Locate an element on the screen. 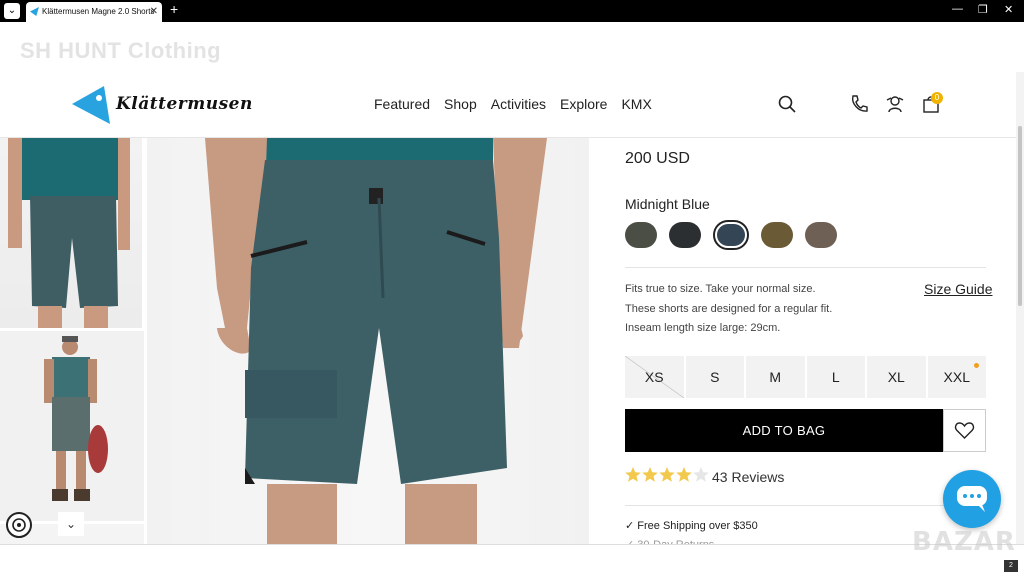  accessibility-icon is located at coordinates (19, 525).